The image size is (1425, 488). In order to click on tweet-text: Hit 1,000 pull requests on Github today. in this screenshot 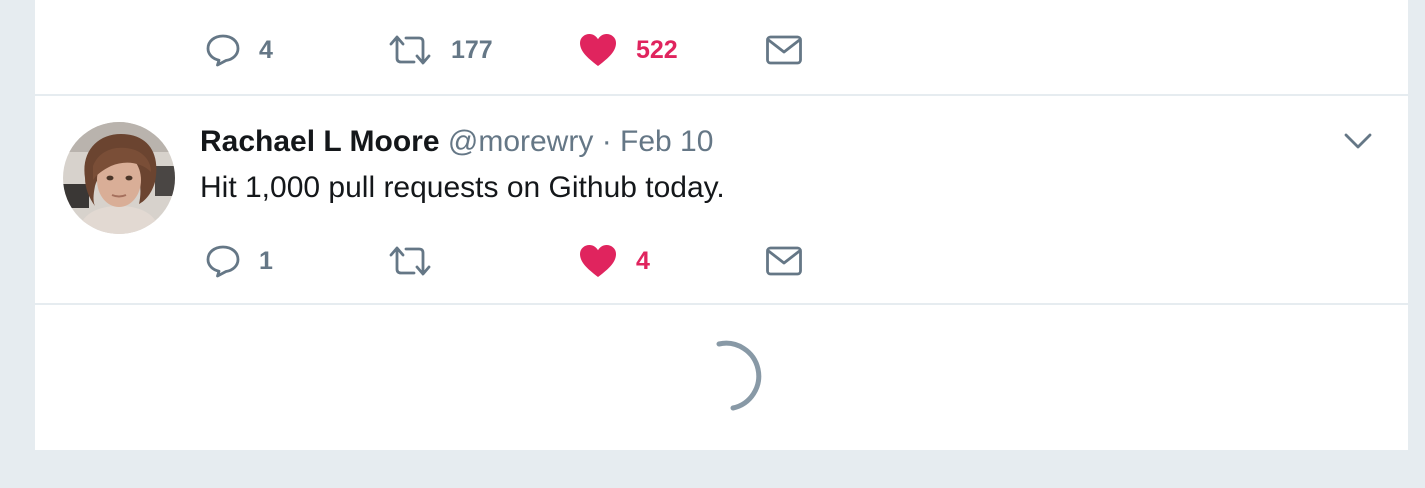, I will do `click(462, 187)`.